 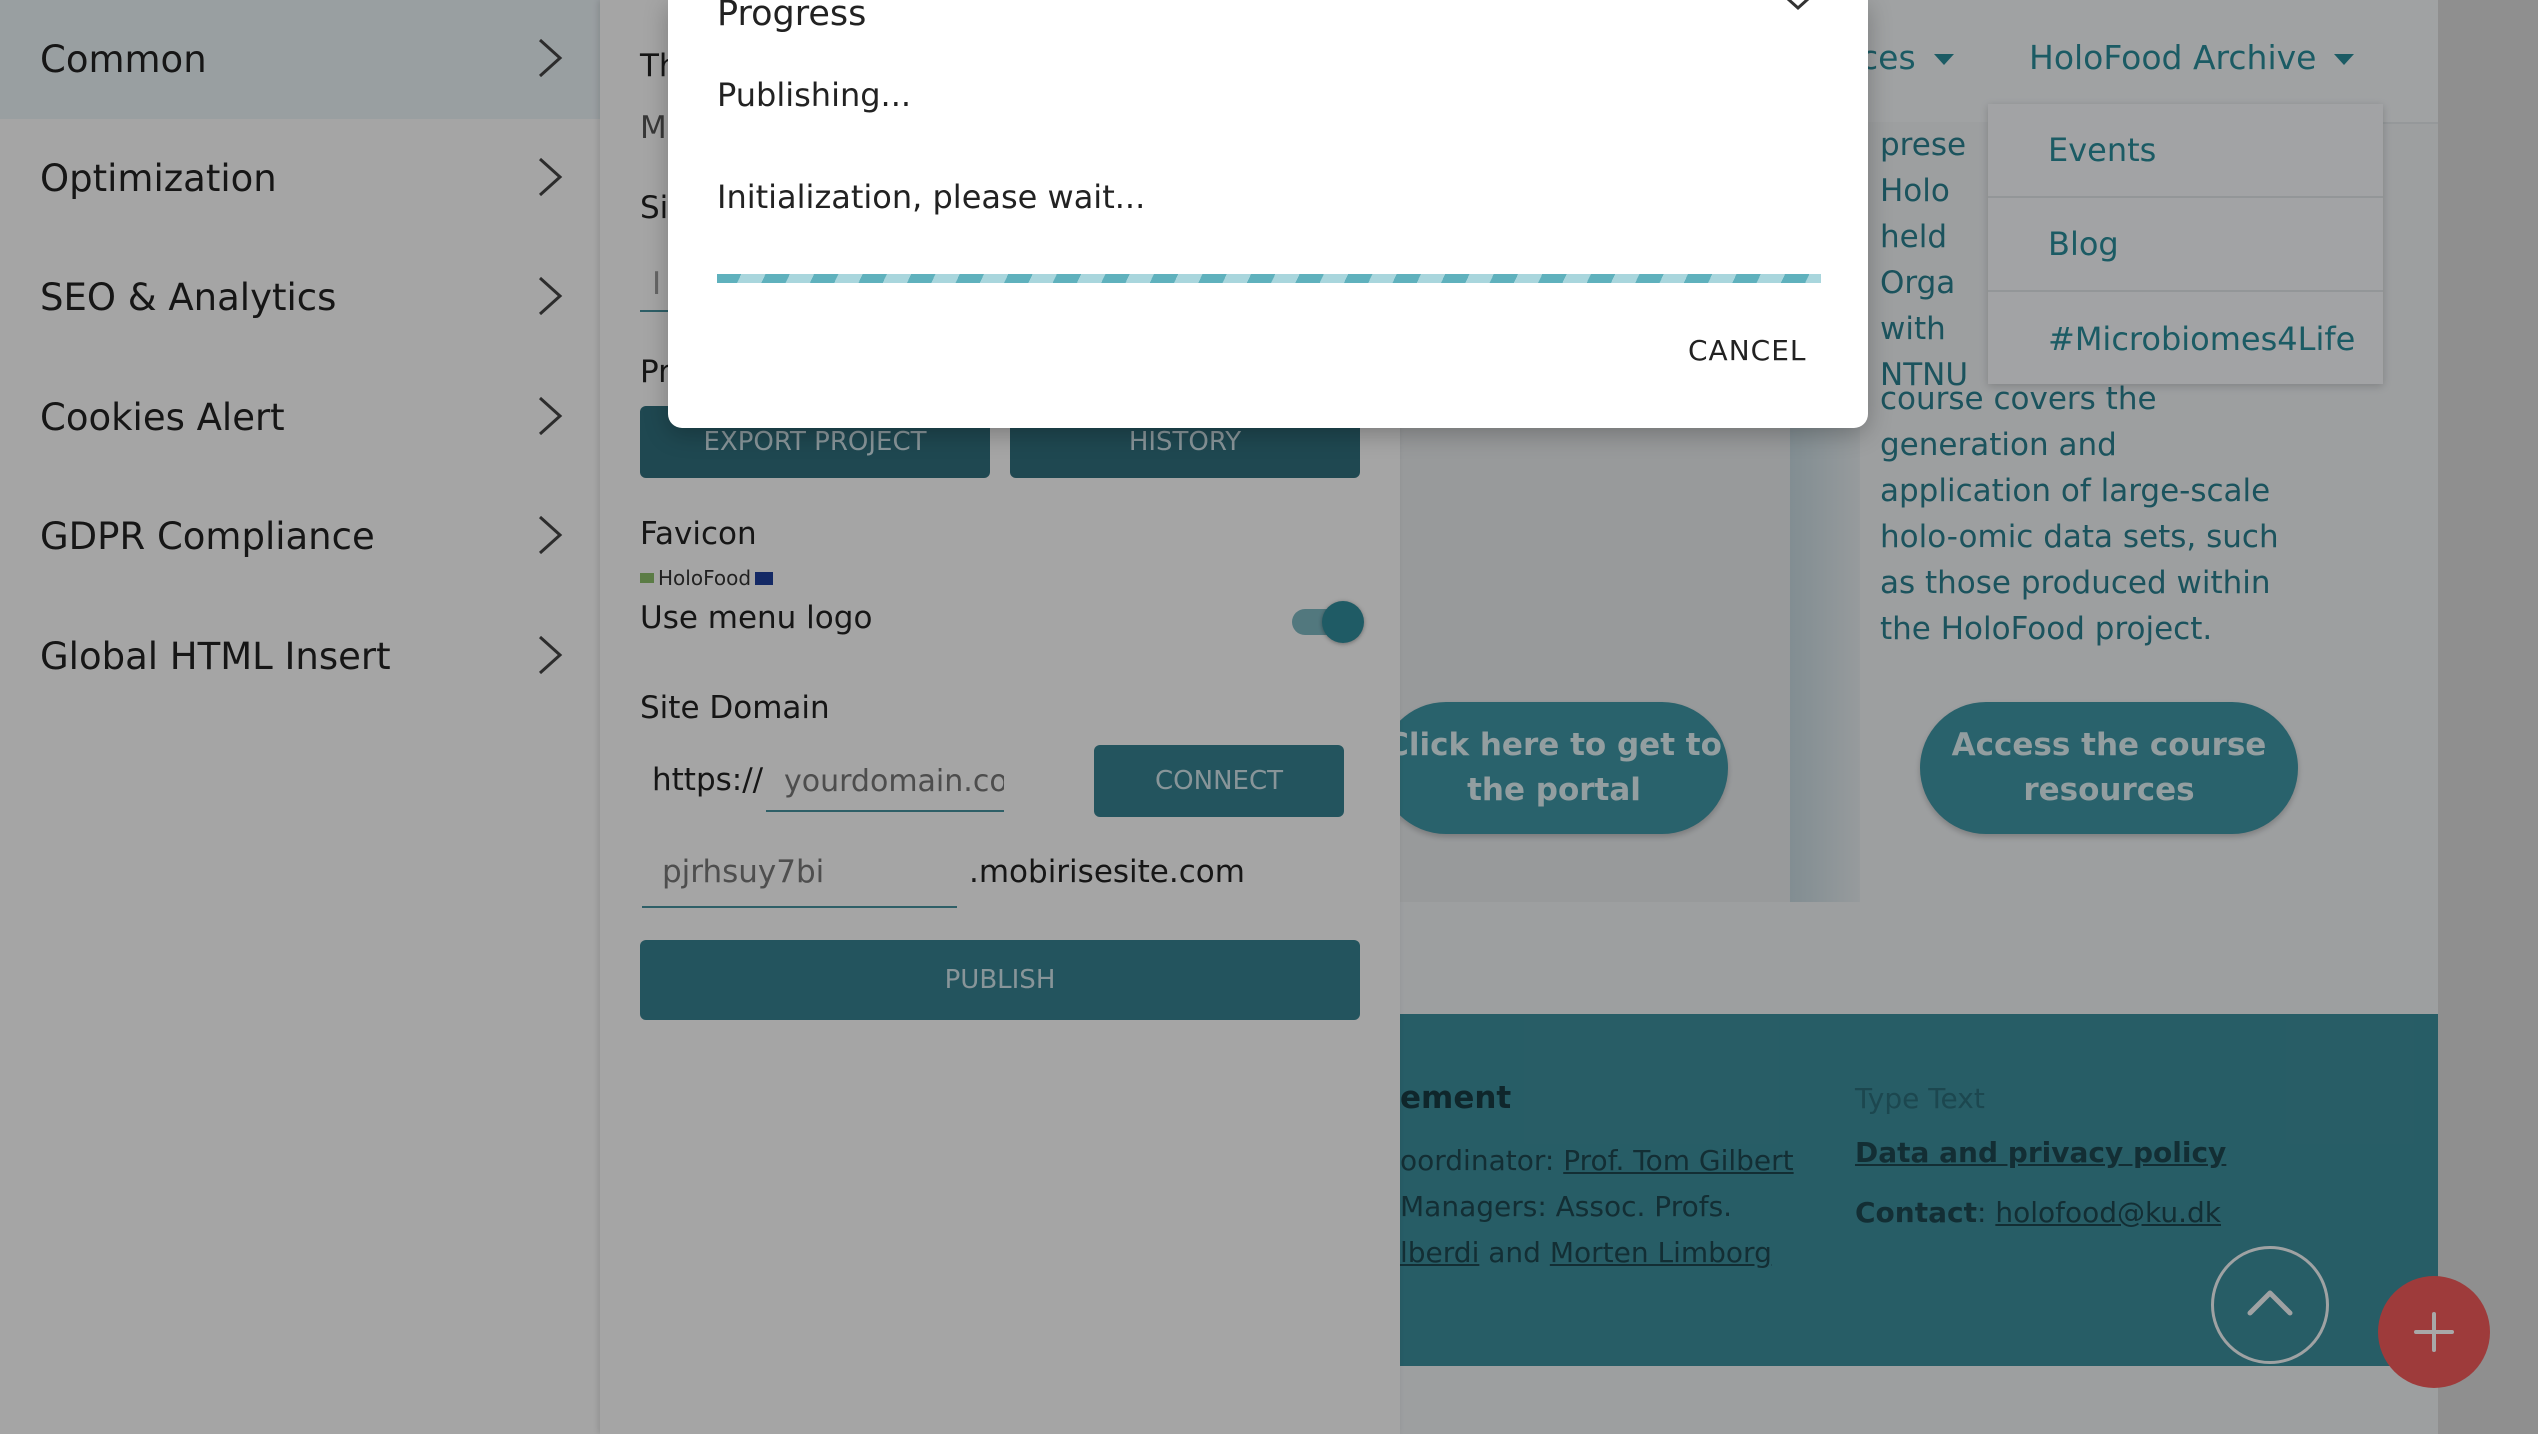 I want to click on cancel-button: CANCEL, so click(x=1747, y=350).